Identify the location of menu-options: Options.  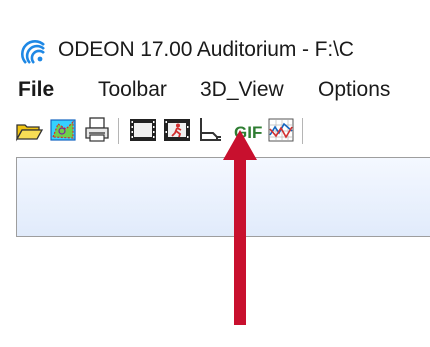
(354, 90).